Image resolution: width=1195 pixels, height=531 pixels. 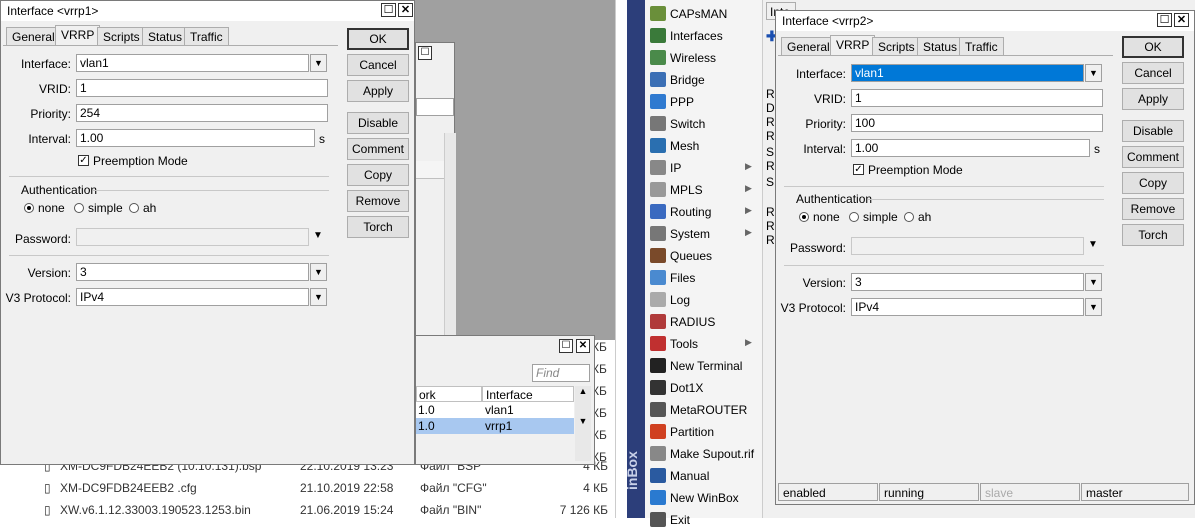 What do you see at coordinates (703, 344) in the screenshot?
I see `menu-item-tools: Tools ▶` at bounding box center [703, 344].